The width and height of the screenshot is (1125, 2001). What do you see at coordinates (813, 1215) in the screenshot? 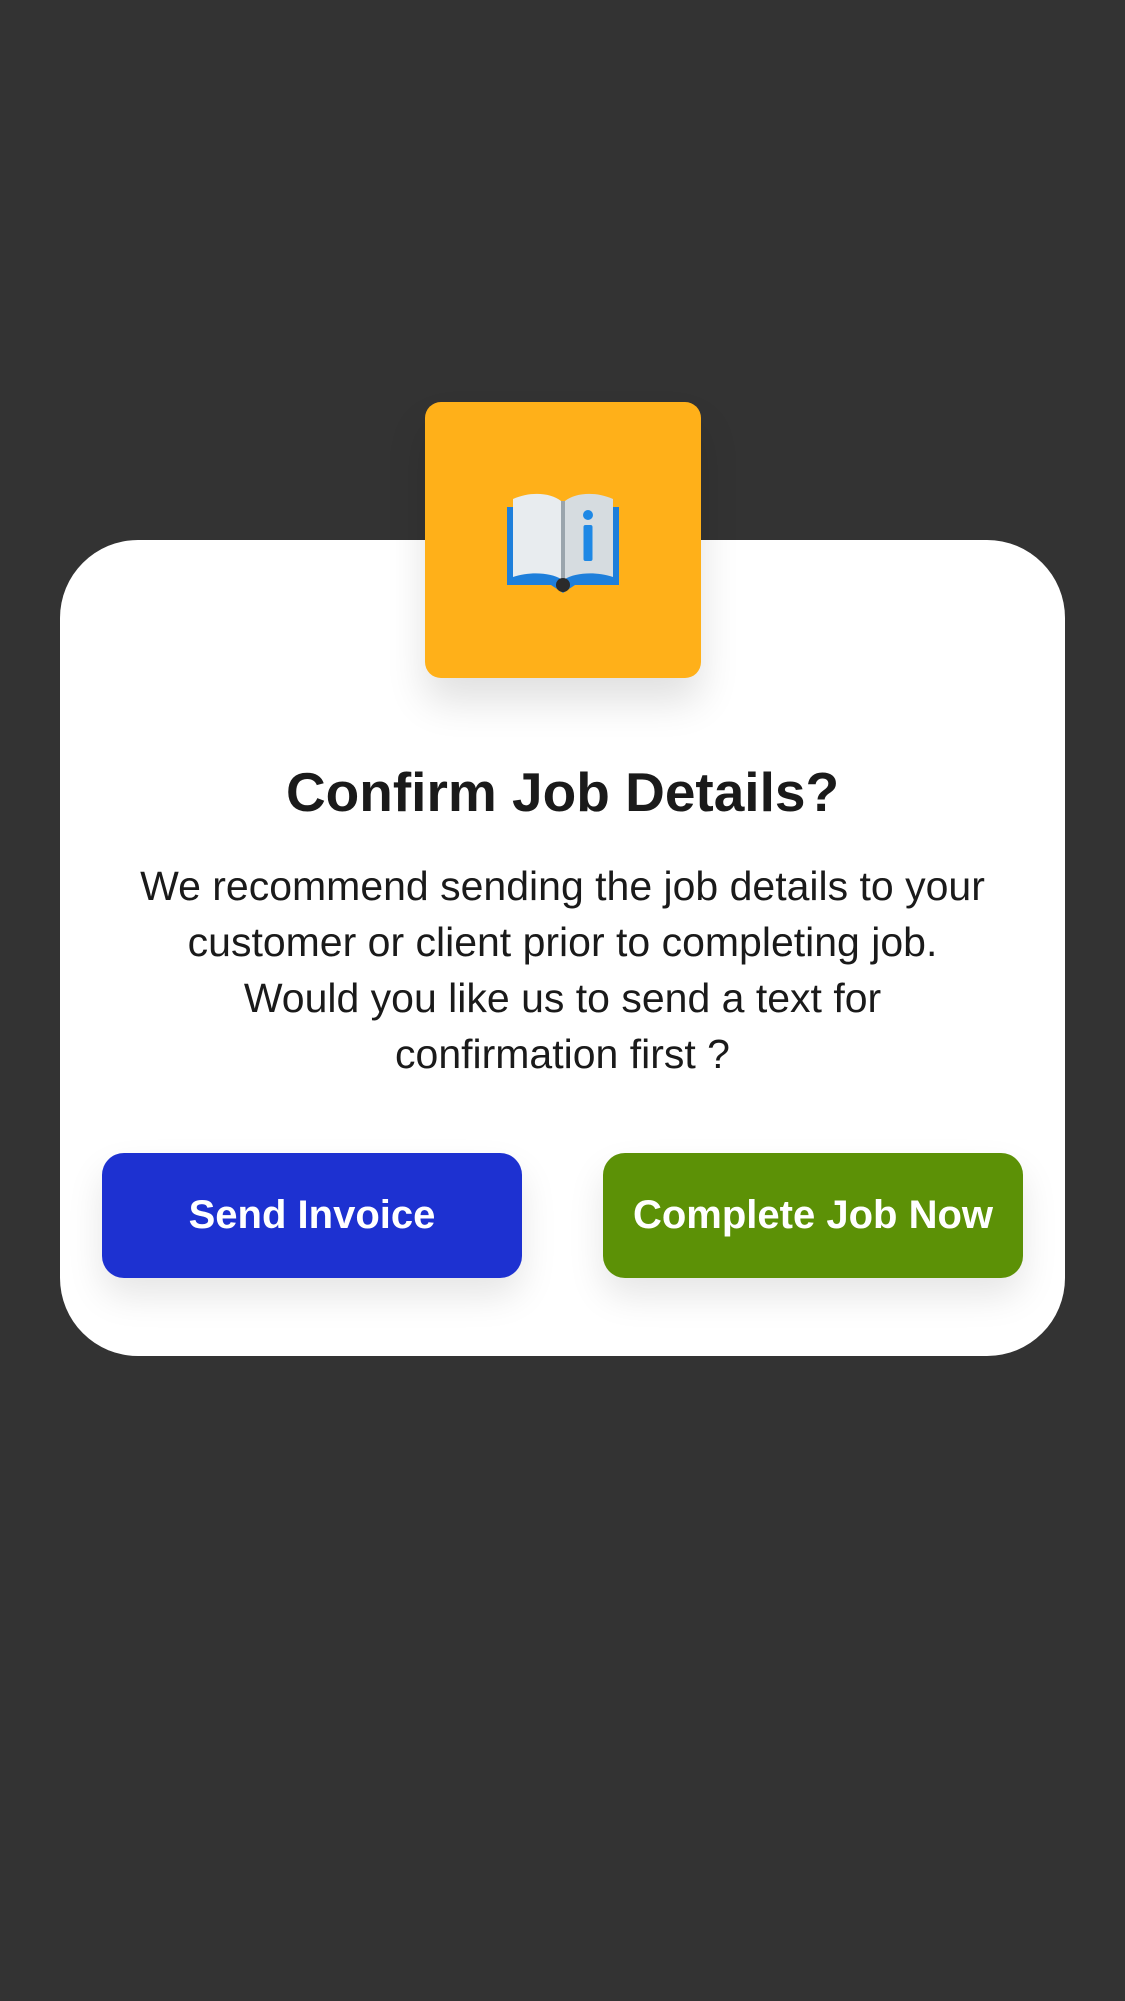
I see `complete-job-now-button: Complete Job Now` at bounding box center [813, 1215].